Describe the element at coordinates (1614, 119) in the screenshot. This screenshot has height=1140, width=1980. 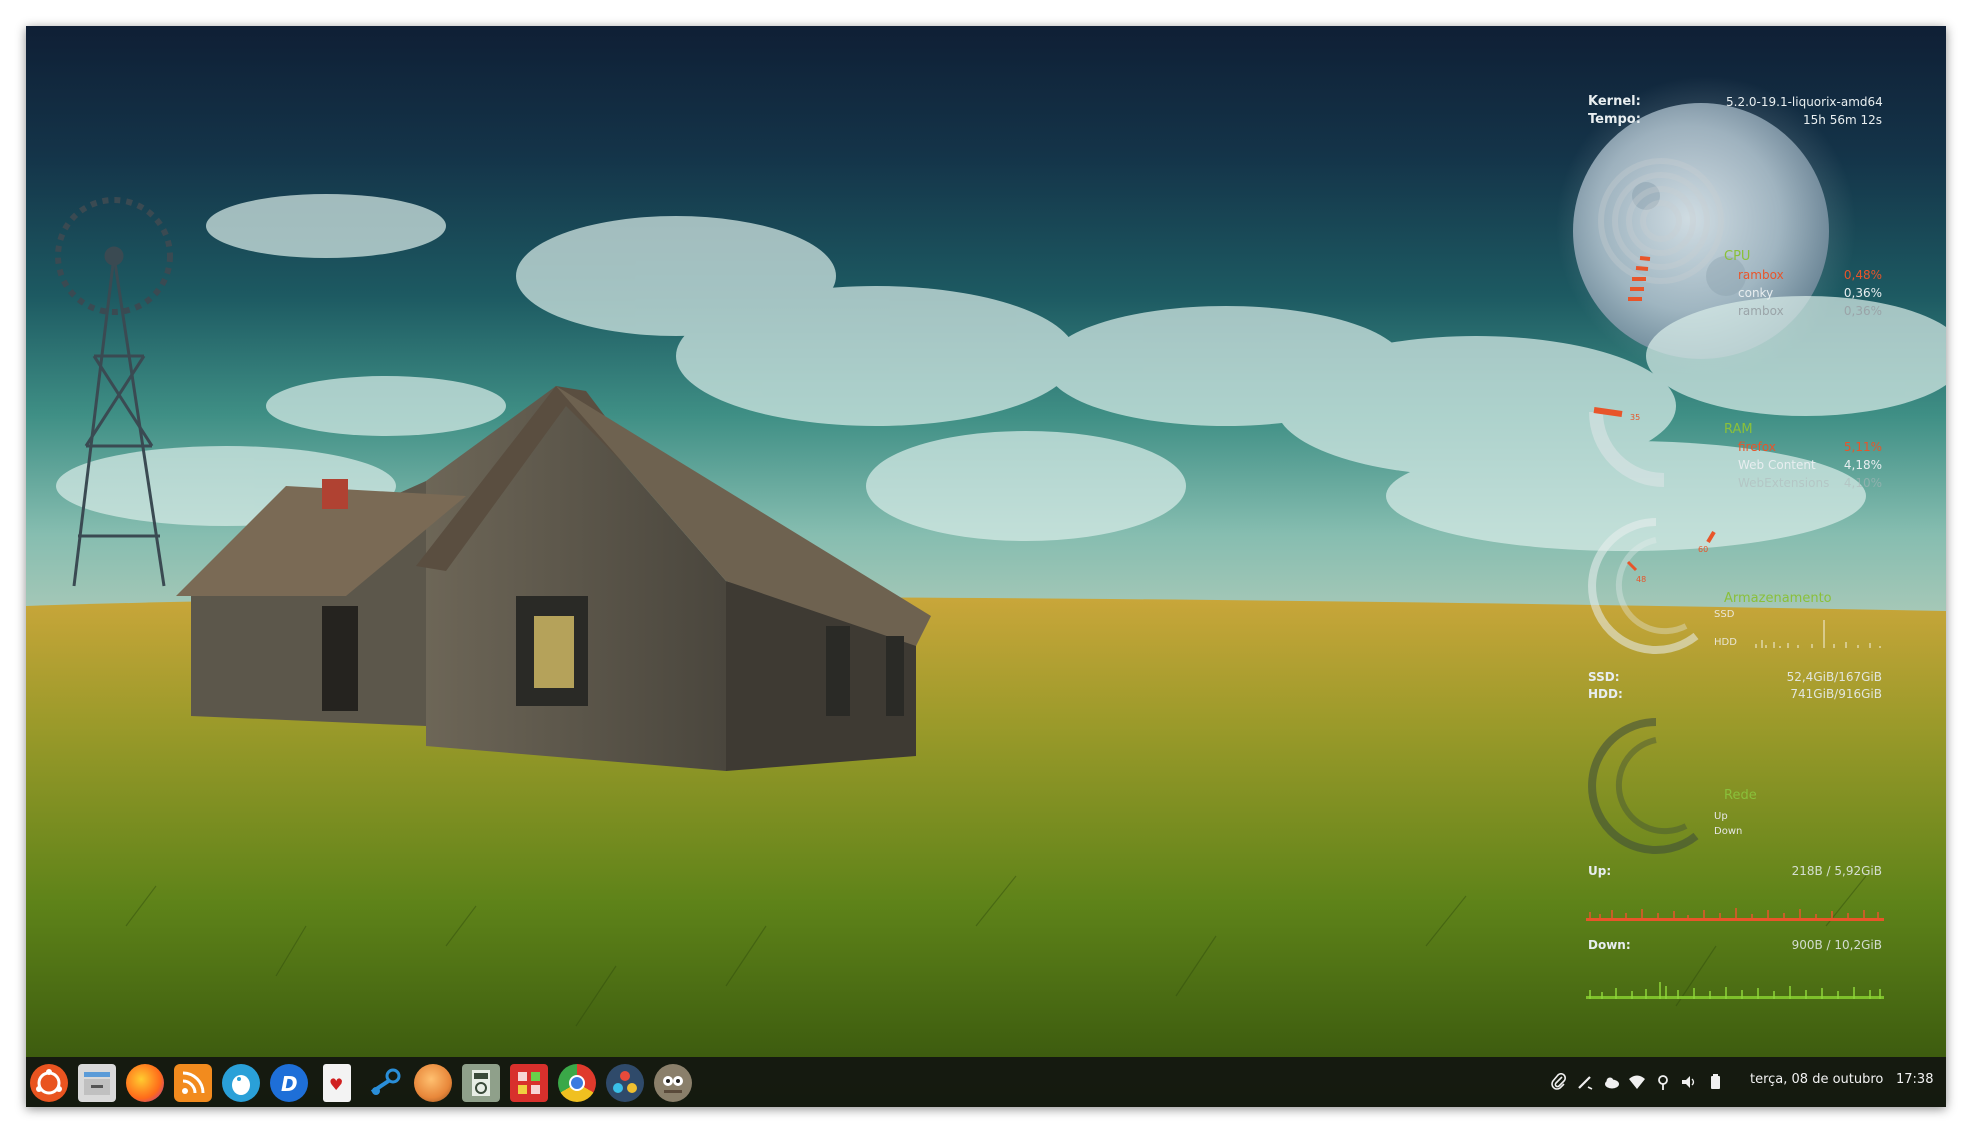
I see `uptime-label: Tempo:` at that location.